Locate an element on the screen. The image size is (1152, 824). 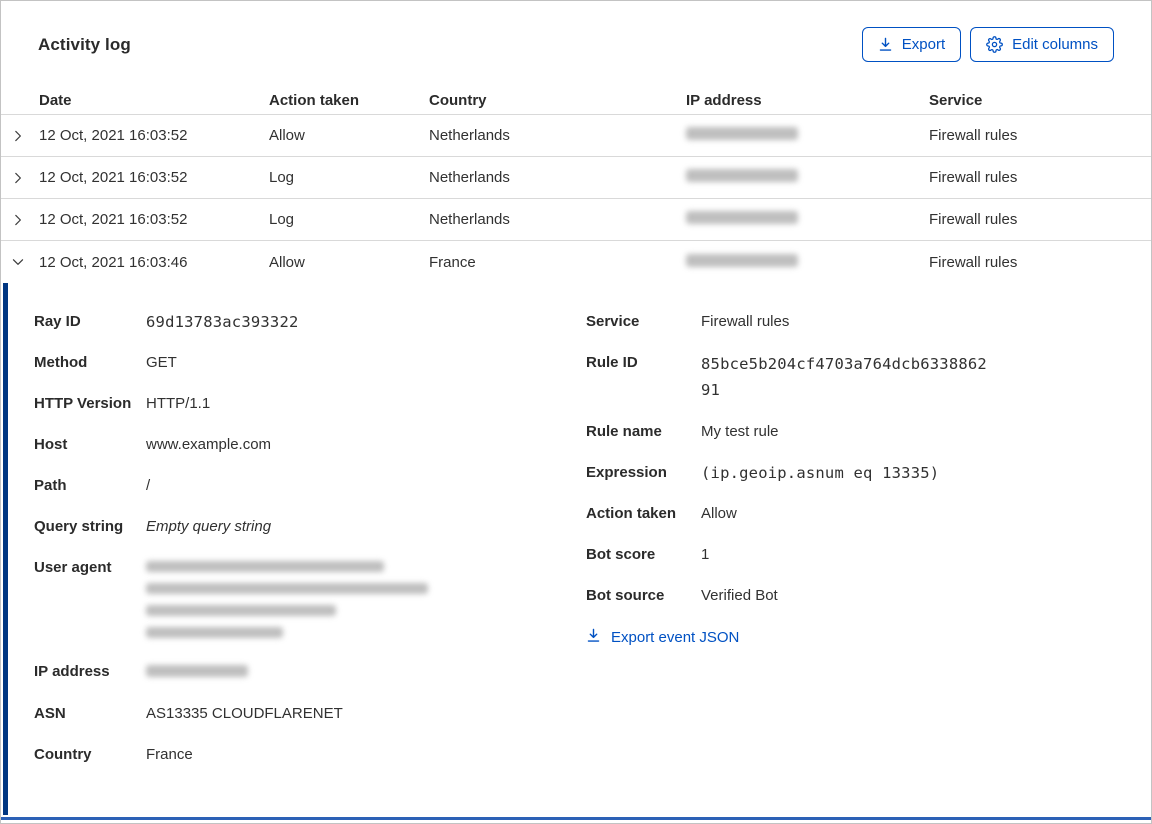
detail-field-expression: Expression (ip.geoip.asnum eq 13335) is located at coordinates (868, 473).